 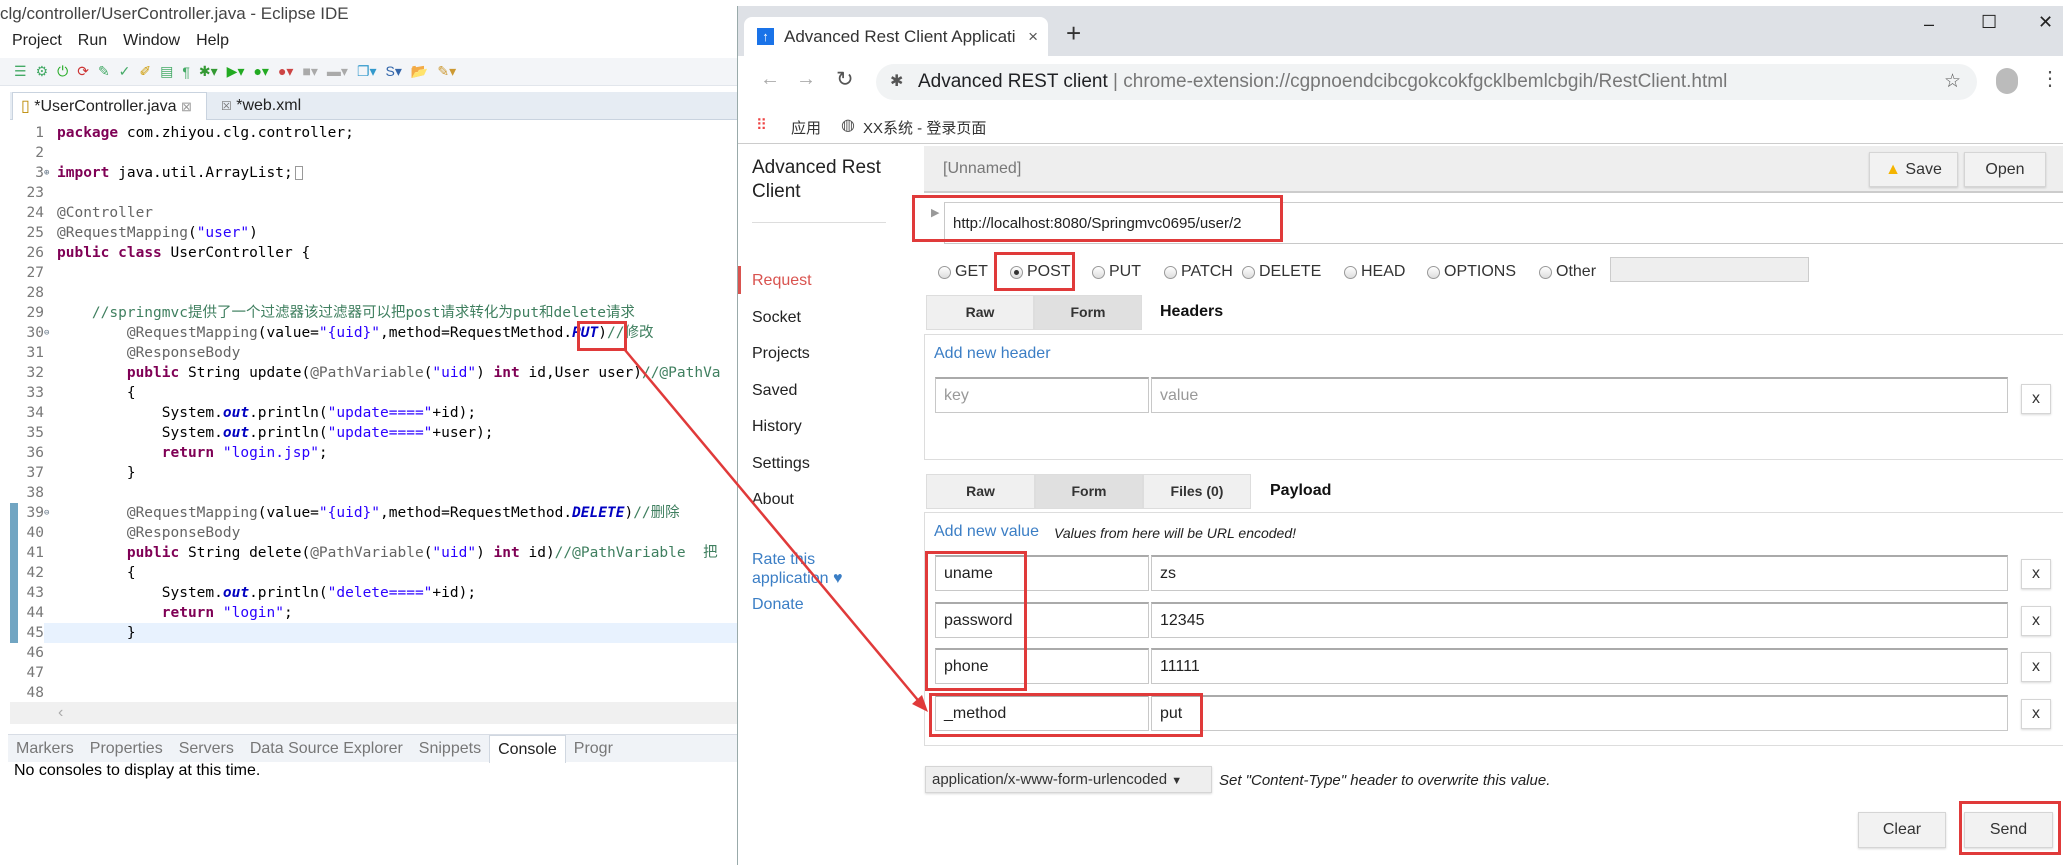 I want to click on menu-run: Run, so click(x=92, y=43).